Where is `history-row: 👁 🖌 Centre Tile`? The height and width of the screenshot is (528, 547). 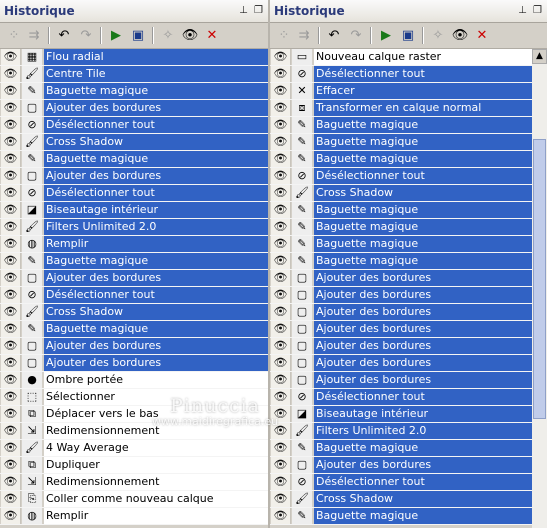
history-row: 👁 🖌 Centre Tile is located at coordinates (134, 74).